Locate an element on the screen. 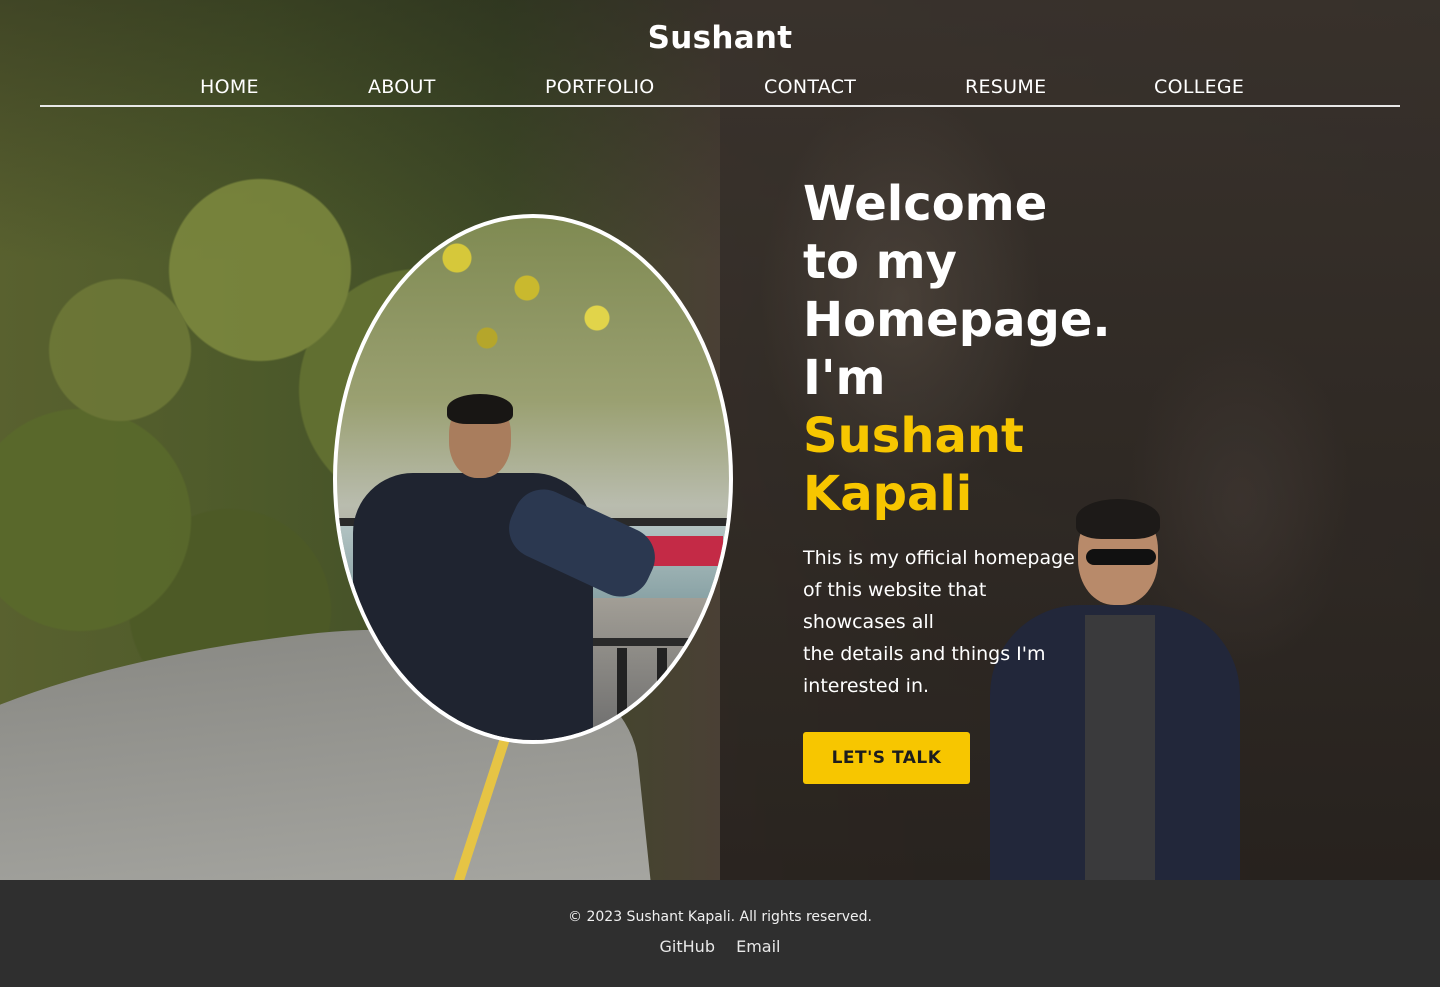 This screenshot has height=987, width=1440. intro-line: This is my official homepage is located at coordinates (939, 558).